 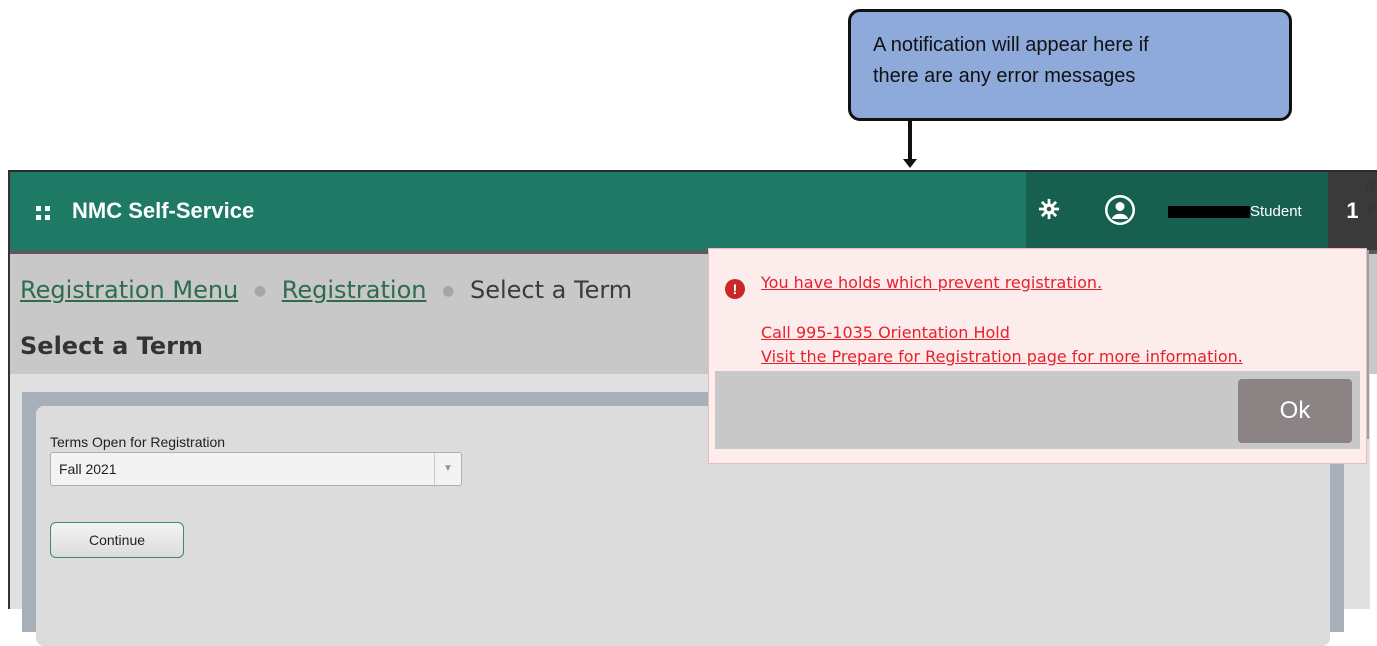 I want to click on ok-button: Ok, so click(x=1295, y=411).